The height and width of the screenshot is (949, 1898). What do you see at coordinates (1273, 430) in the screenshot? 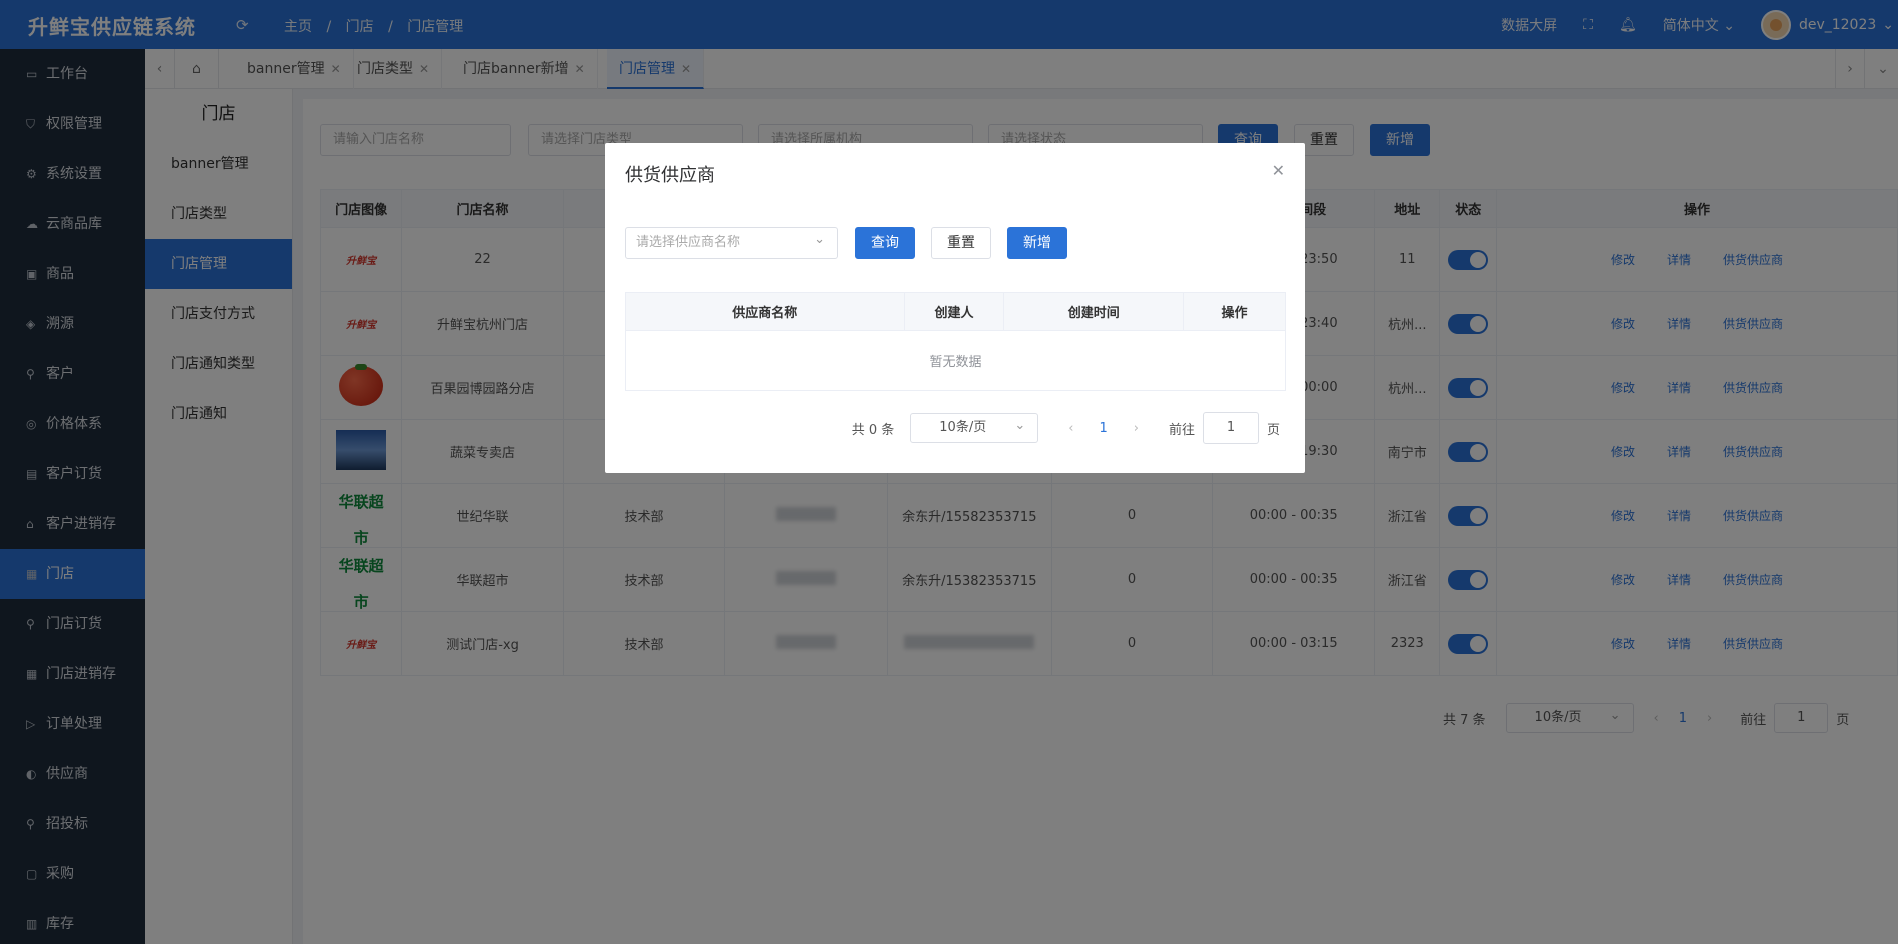
I see `page-unit: 页` at bounding box center [1273, 430].